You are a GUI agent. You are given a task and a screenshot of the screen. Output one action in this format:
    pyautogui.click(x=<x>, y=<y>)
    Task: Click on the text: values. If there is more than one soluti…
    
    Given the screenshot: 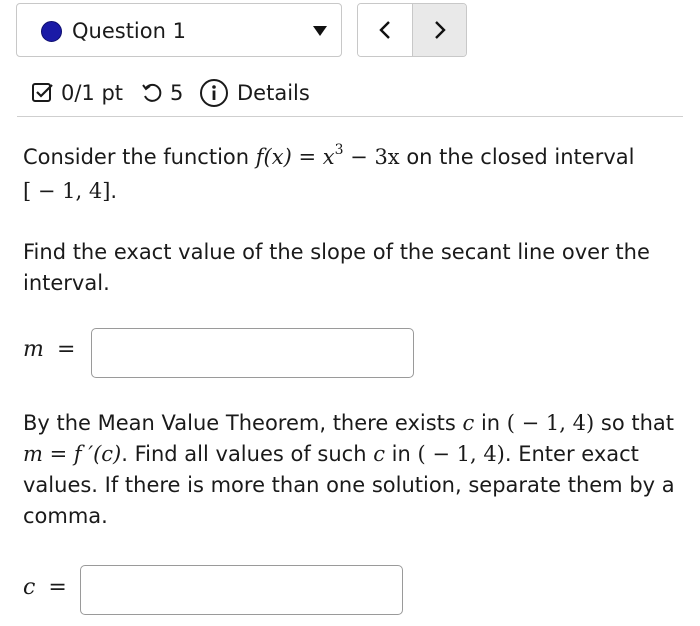 What is the action you would take?
    pyautogui.click(x=349, y=485)
    